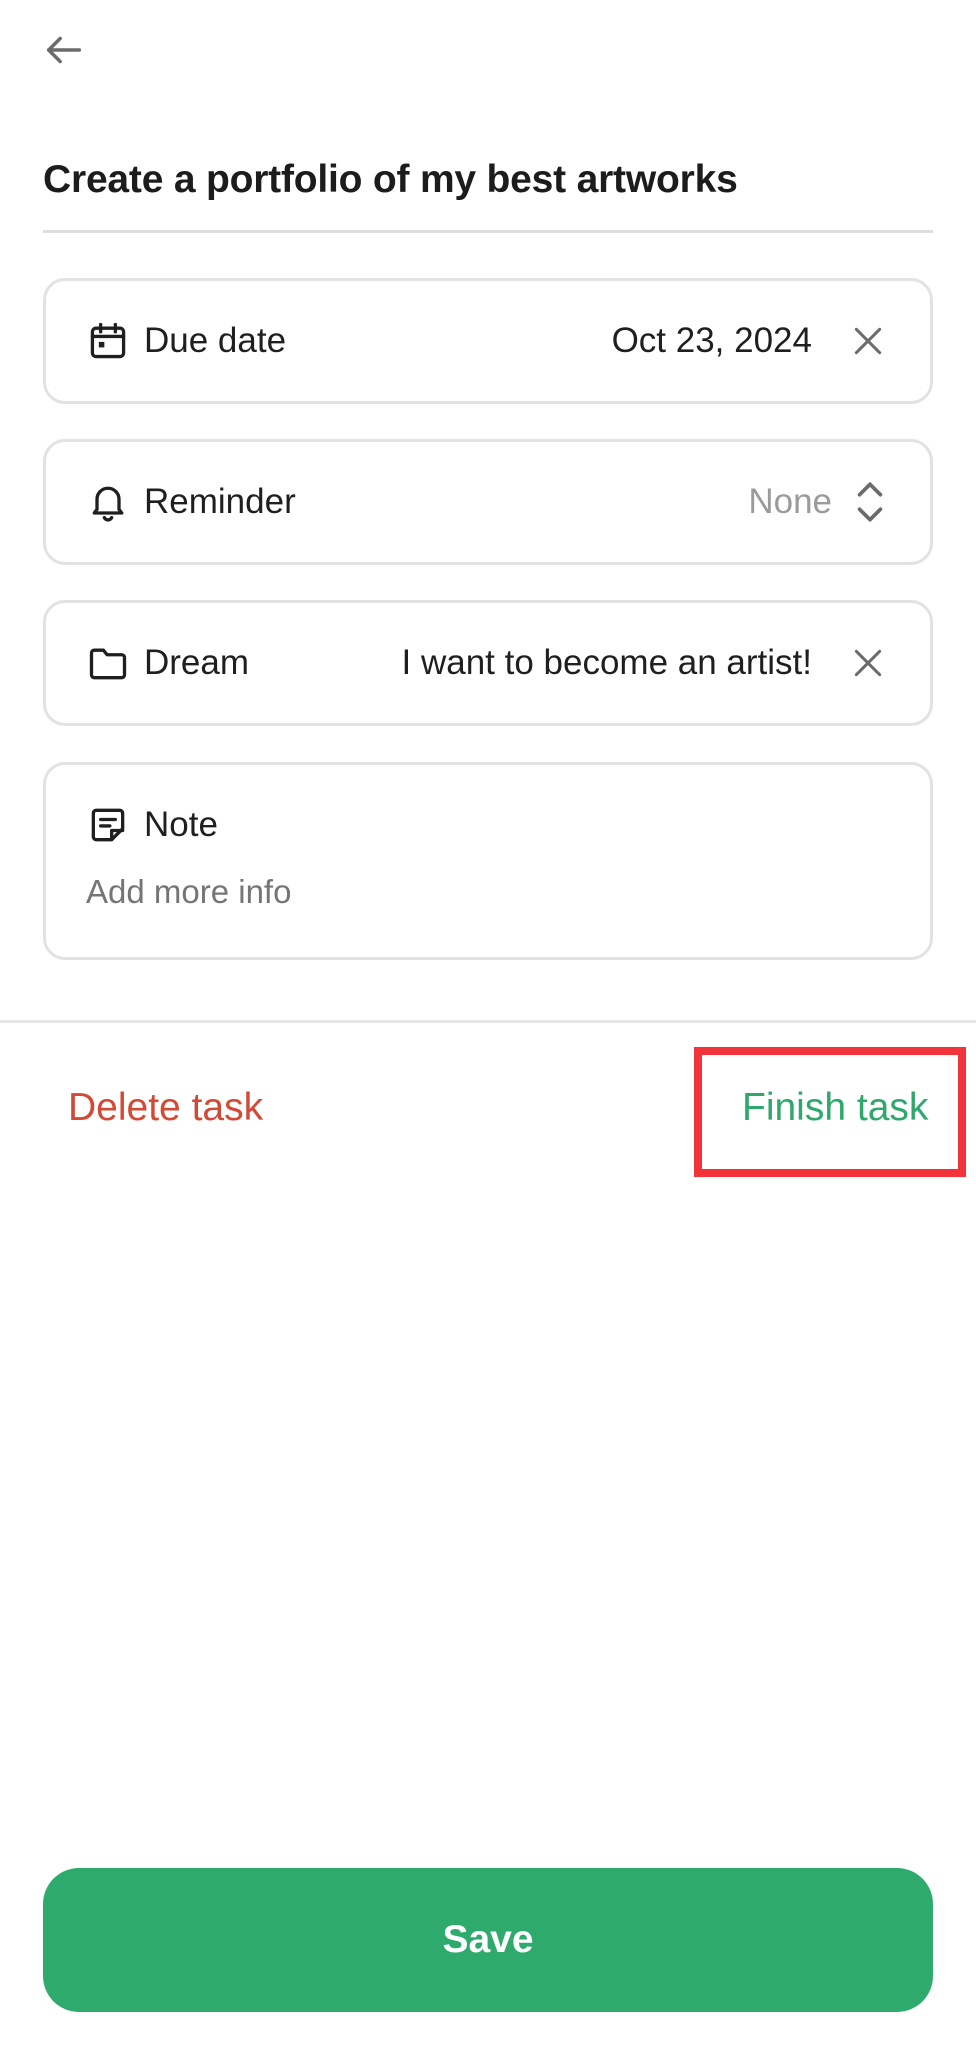 This screenshot has width=976, height=2048. What do you see at coordinates (488, 341) in the screenshot?
I see `due-date-field: Due date Oct 23, 2024` at bounding box center [488, 341].